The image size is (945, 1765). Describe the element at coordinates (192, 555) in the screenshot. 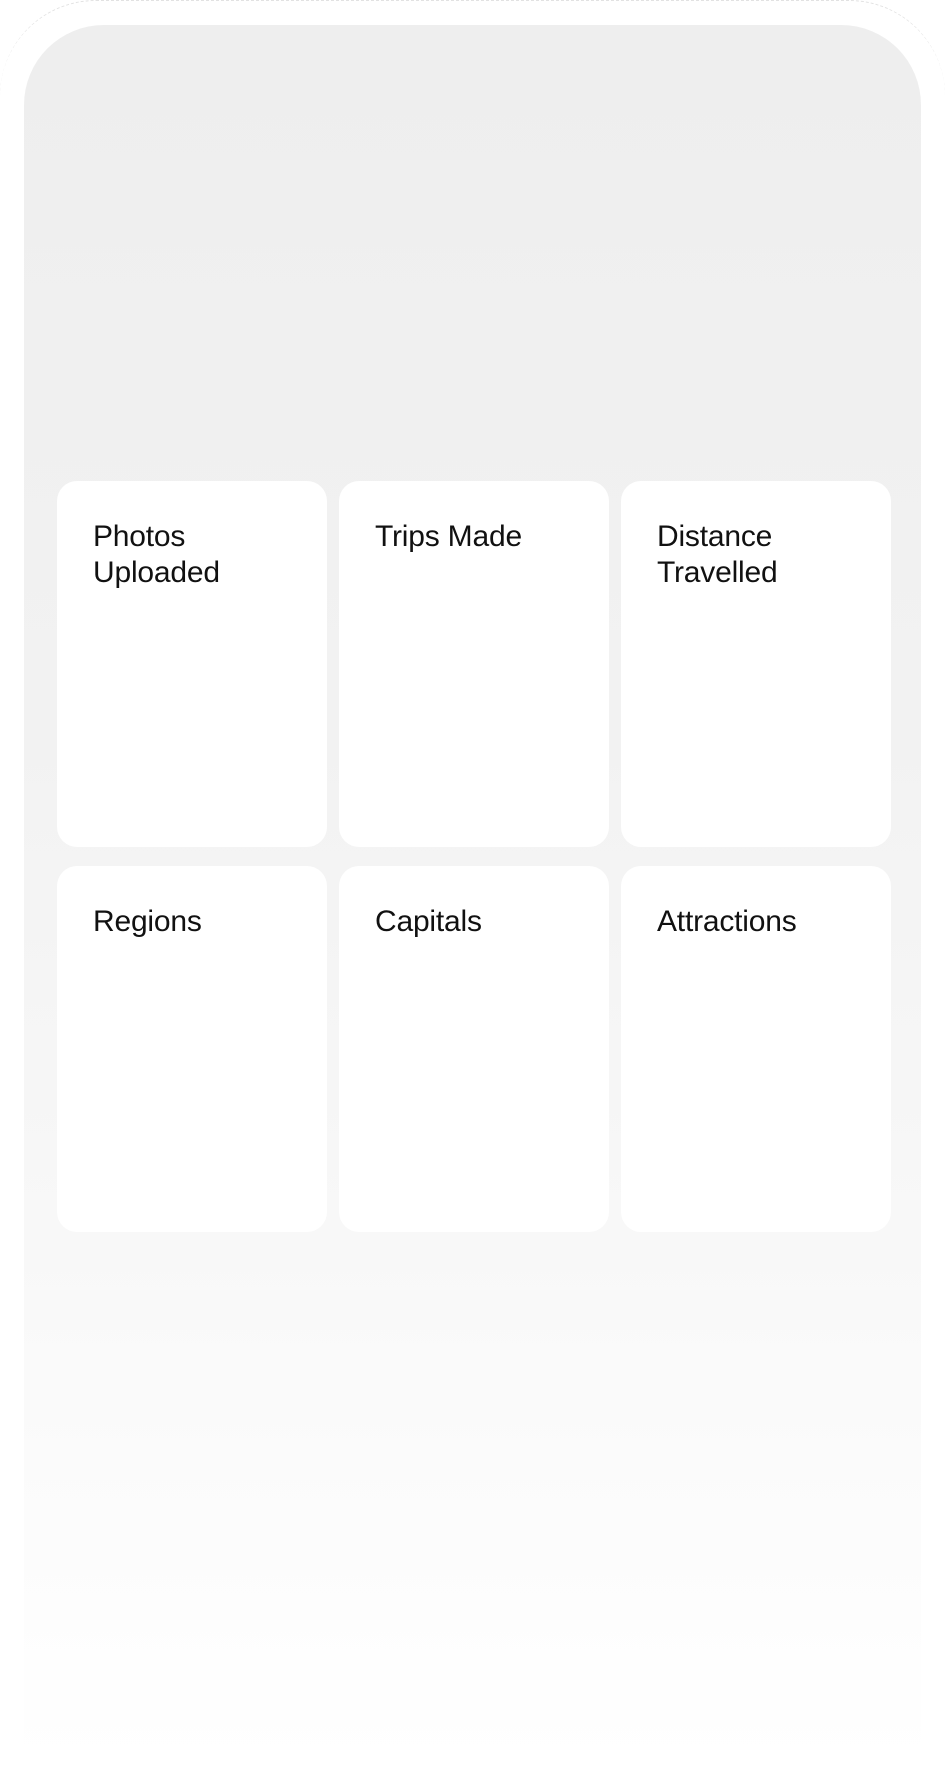

I see `stat-label: Photos Uploaded` at that location.